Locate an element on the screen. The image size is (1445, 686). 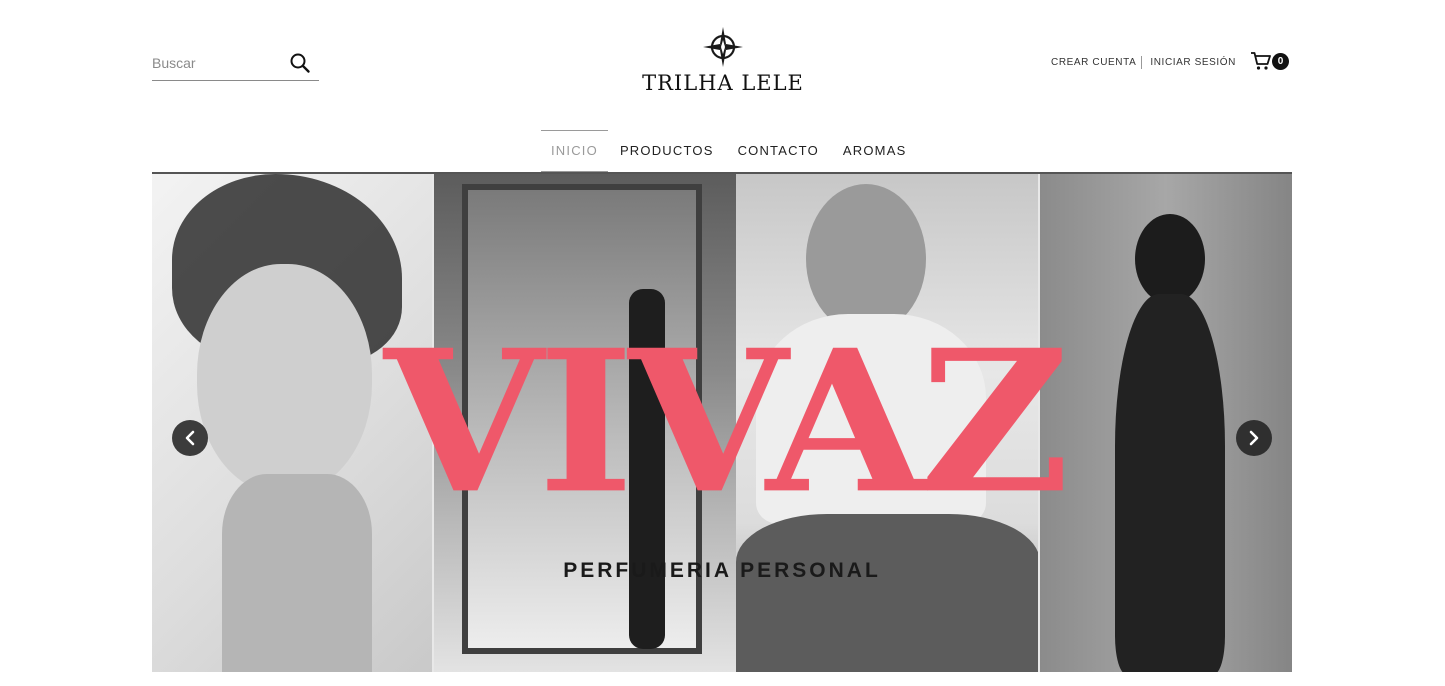
brand-name: TRILHA LELE is located at coordinates (723, 83).